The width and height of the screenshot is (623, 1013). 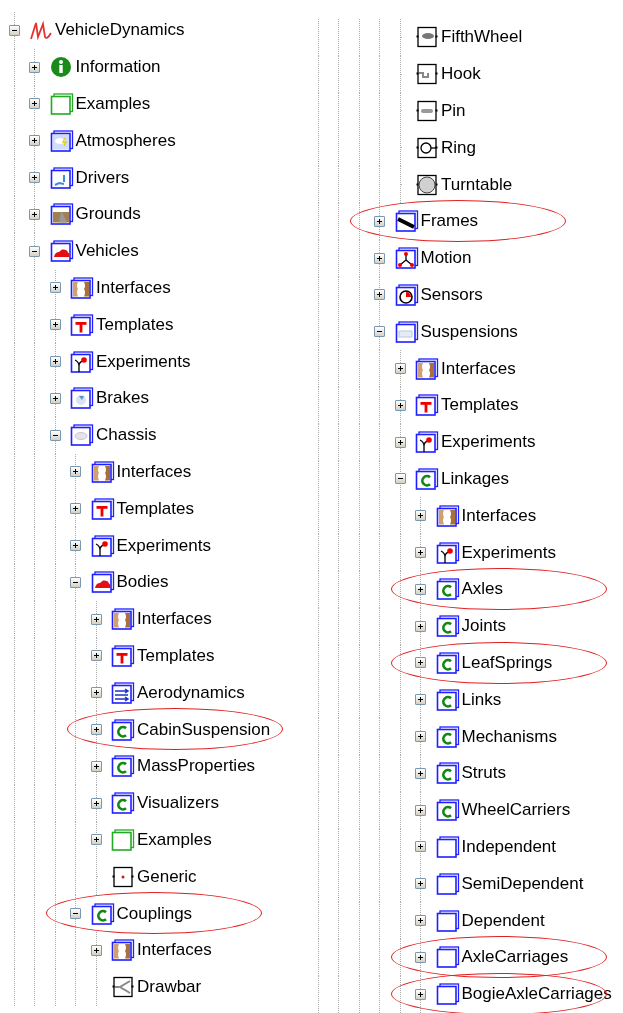 What do you see at coordinates (107, 251) in the screenshot?
I see `tree-item: Vehicles` at bounding box center [107, 251].